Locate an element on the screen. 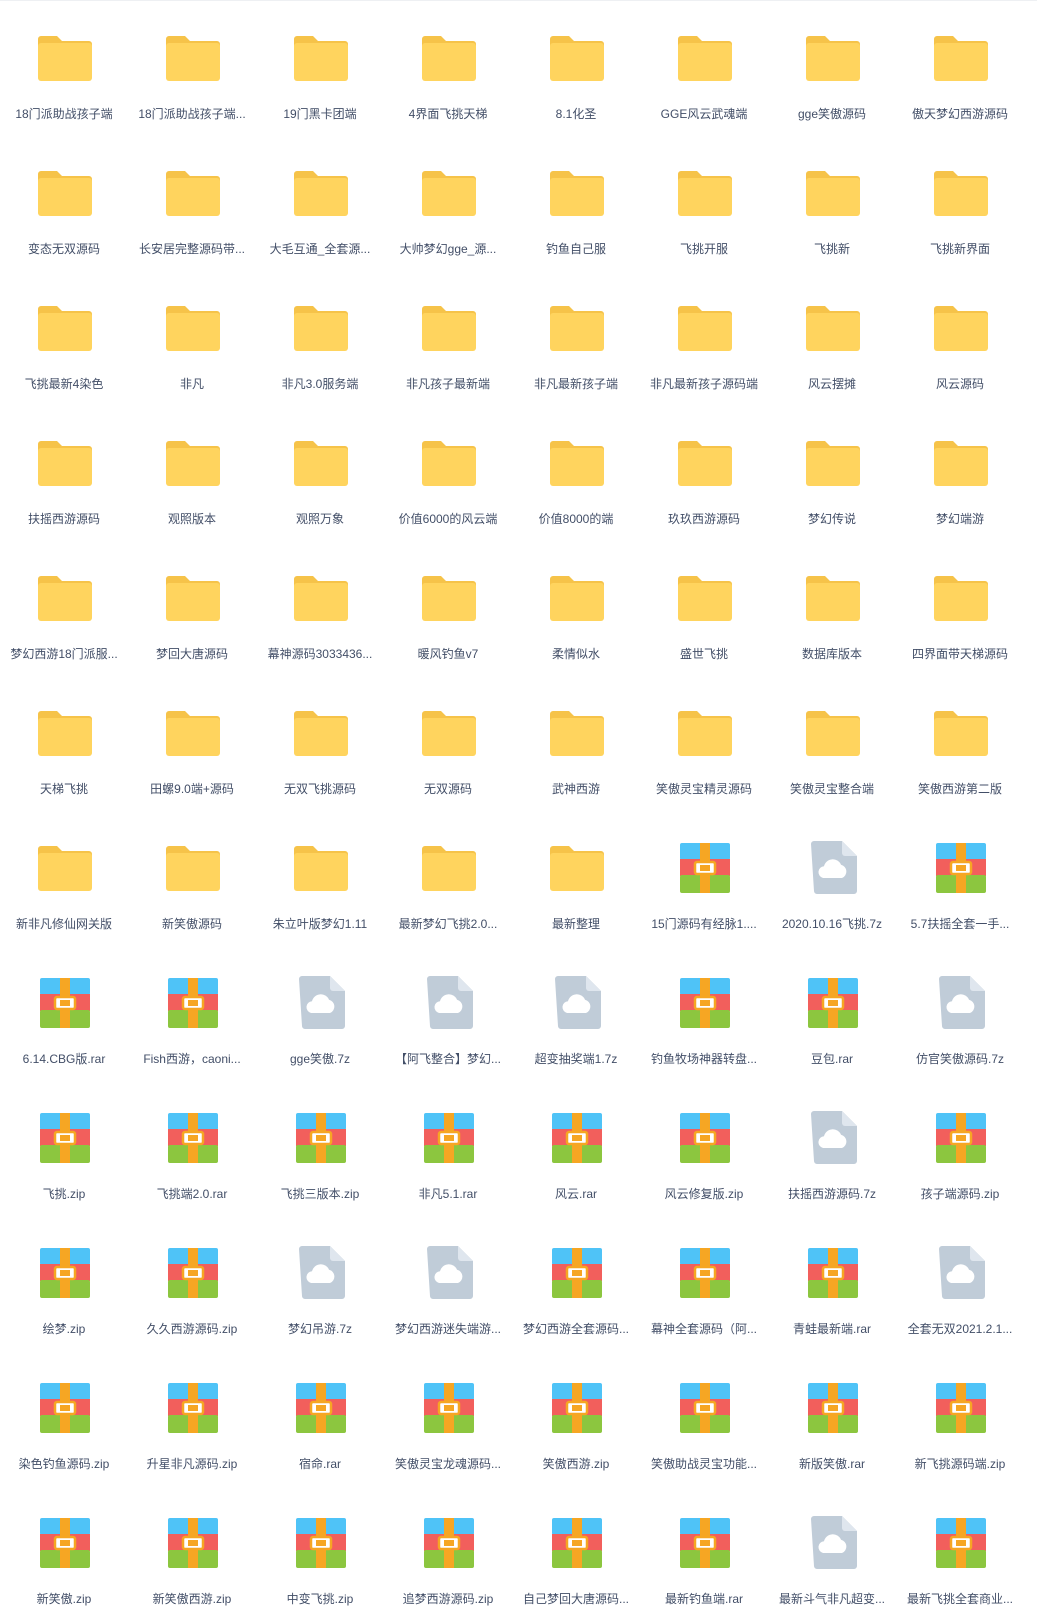  file-item: 盛世飞挑 is located at coordinates (704, 607).